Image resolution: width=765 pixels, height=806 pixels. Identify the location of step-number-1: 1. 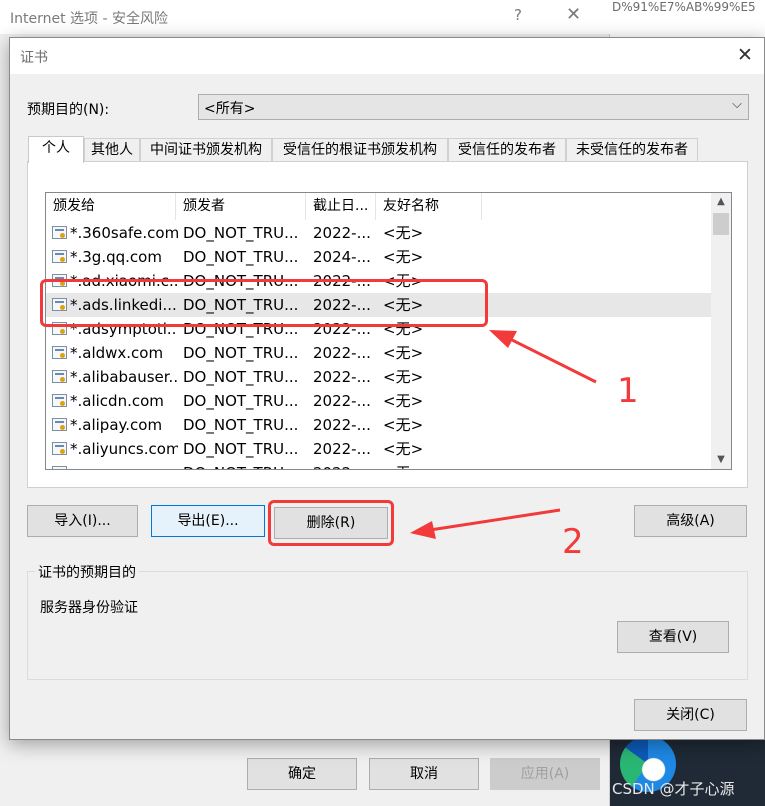
(628, 391).